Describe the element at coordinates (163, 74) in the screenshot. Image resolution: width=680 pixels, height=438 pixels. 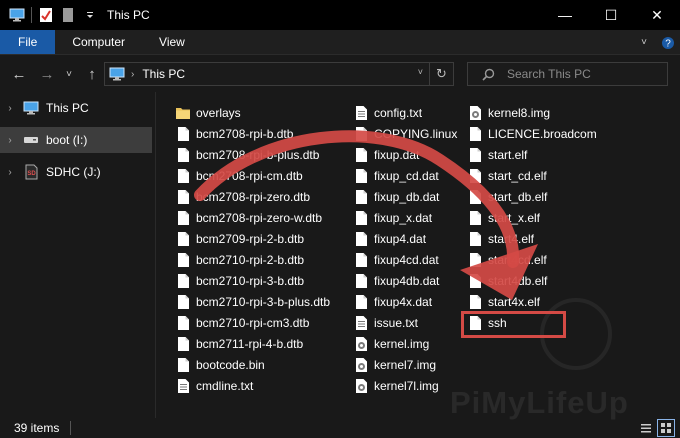
I see `breadcrumb-this-pc: This PC` at that location.